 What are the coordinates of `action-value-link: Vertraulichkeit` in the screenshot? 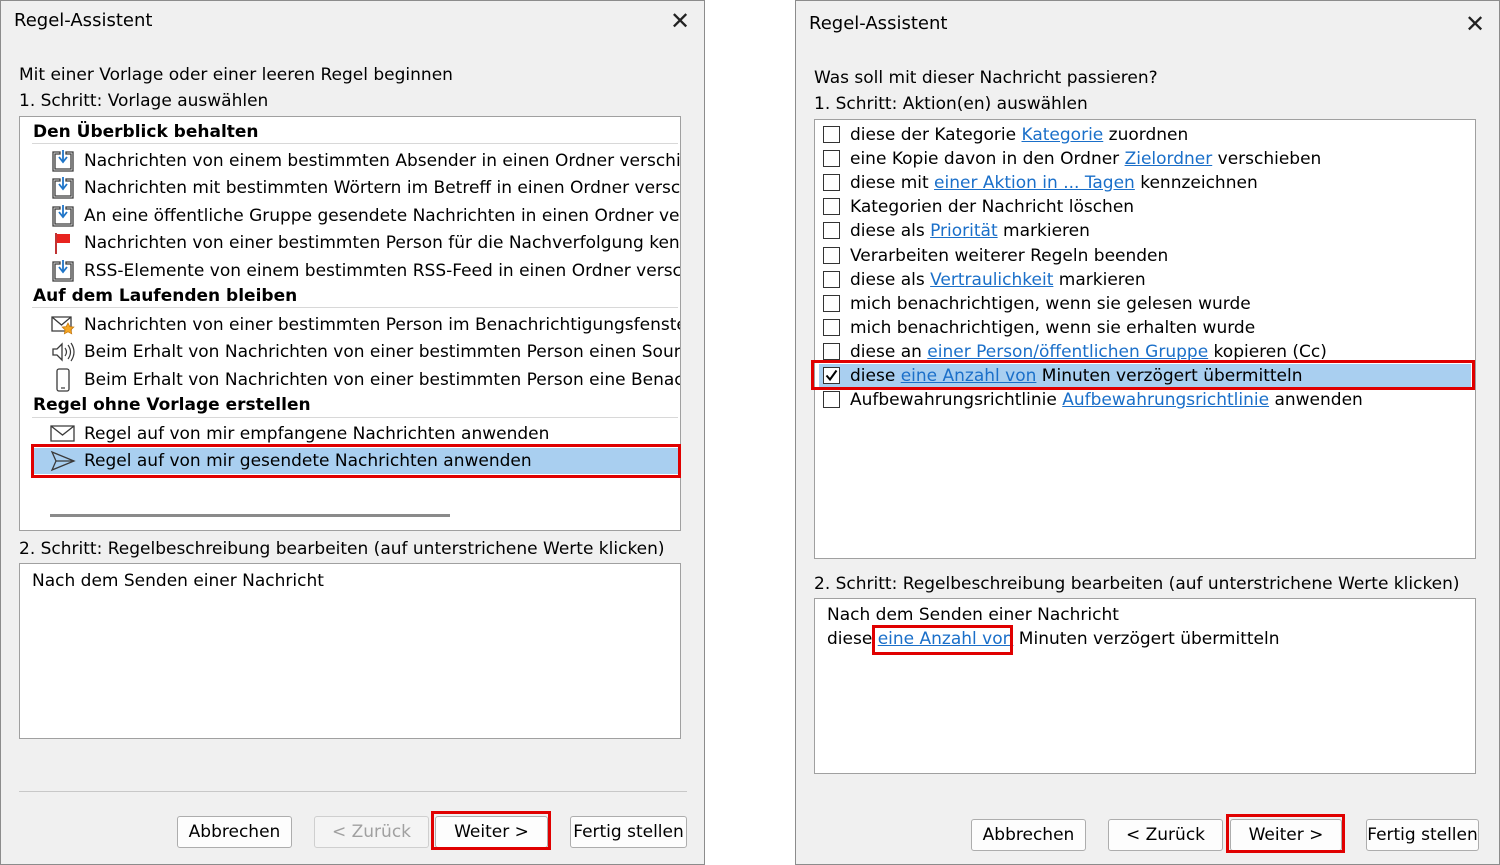 It's located at (991, 280).